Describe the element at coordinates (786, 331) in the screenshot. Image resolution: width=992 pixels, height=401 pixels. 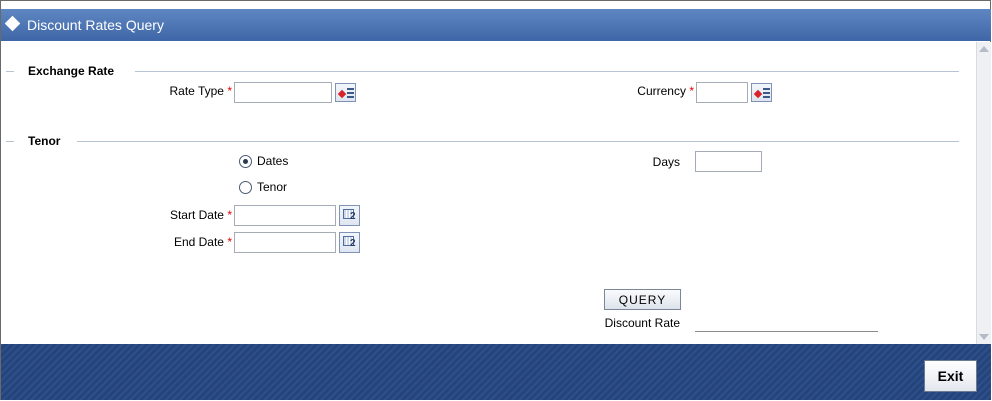
I see `discount-rate-value` at that location.